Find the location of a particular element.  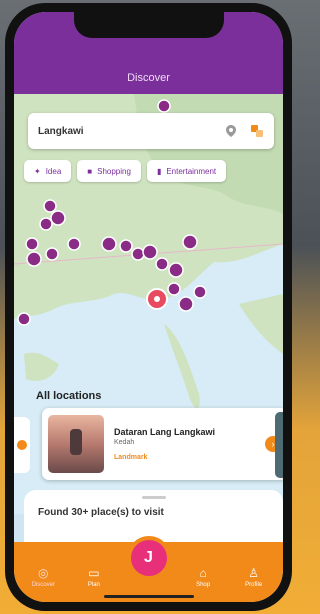

location-thumbnail is located at coordinates (76, 444).